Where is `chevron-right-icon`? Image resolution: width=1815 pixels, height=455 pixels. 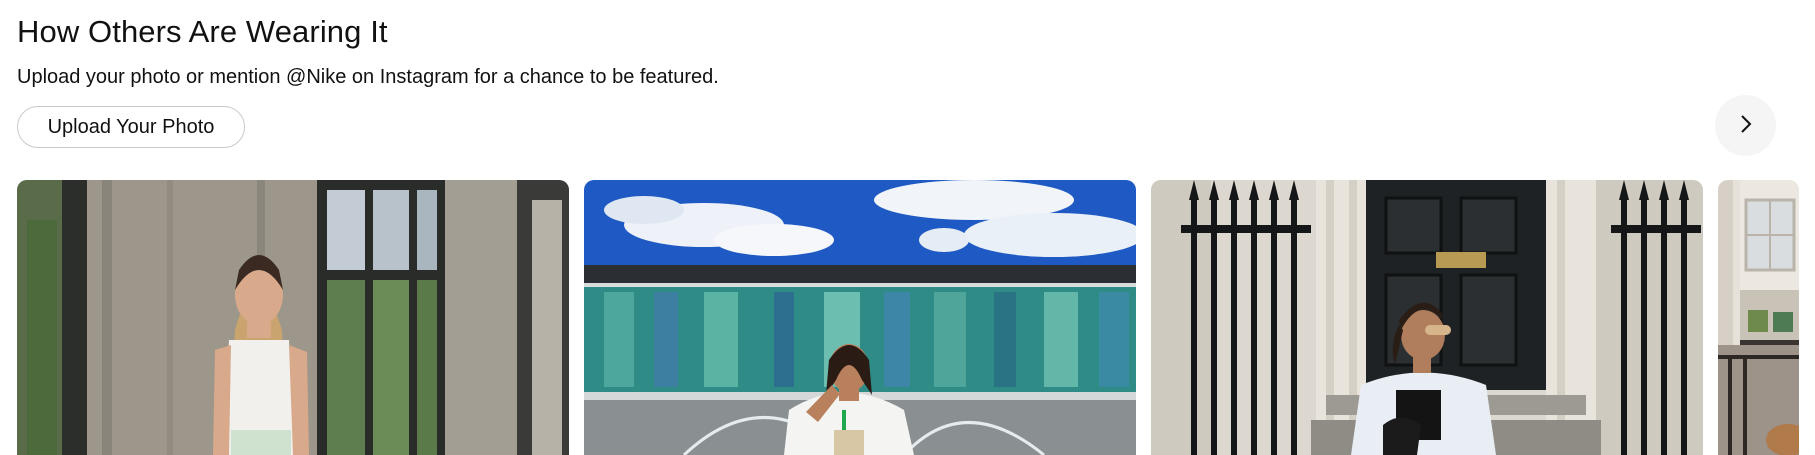
chevron-right-icon is located at coordinates (1746, 125).